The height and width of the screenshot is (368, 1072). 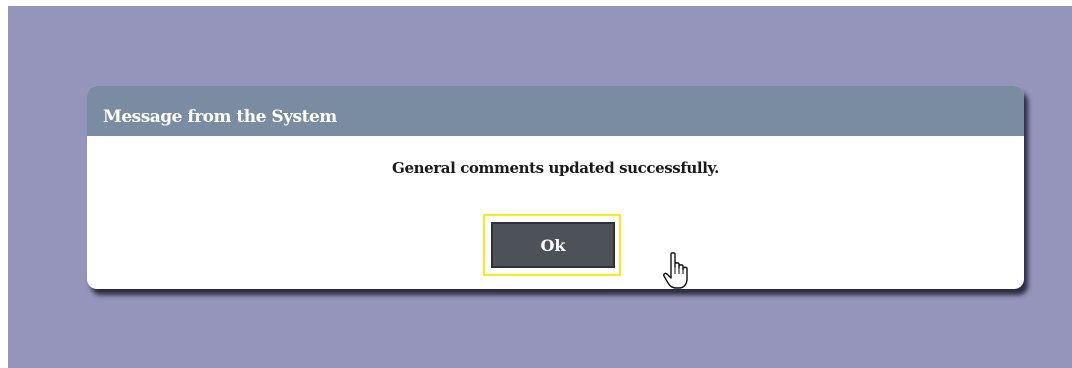 I want to click on dialog-title: Message from the System, so click(x=220, y=117).